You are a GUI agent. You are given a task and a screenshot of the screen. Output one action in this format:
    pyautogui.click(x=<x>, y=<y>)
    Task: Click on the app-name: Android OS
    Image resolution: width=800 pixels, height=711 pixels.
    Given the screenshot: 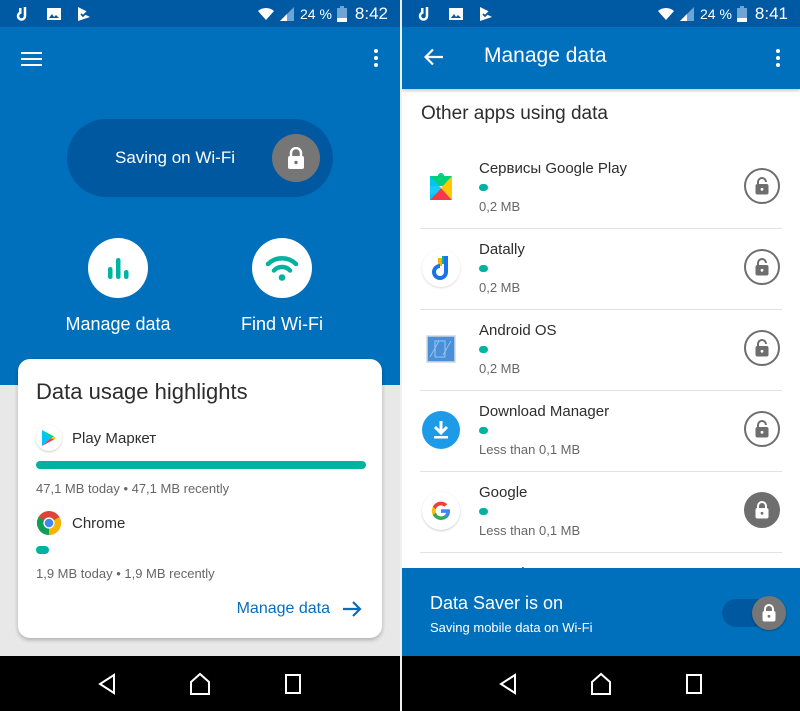 What is the action you would take?
    pyautogui.click(x=518, y=330)
    